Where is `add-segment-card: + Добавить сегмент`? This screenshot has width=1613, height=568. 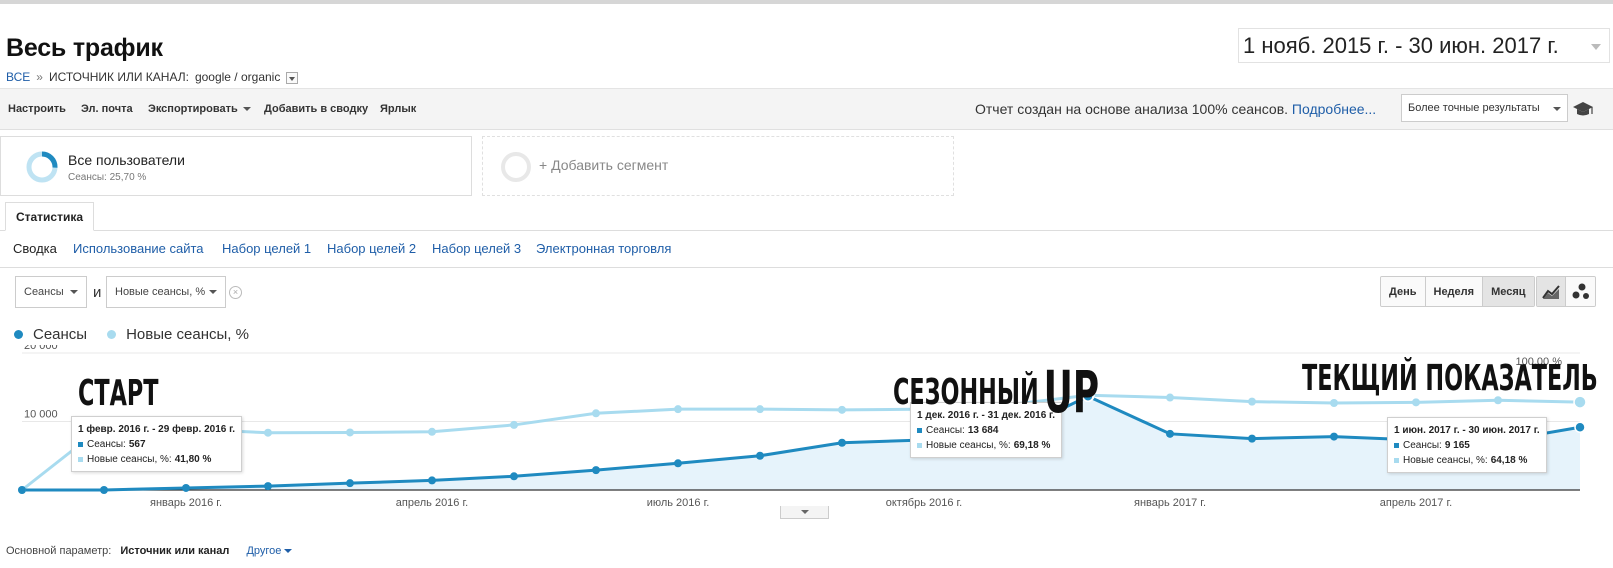 add-segment-card: + Добавить сегмент is located at coordinates (718, 166).